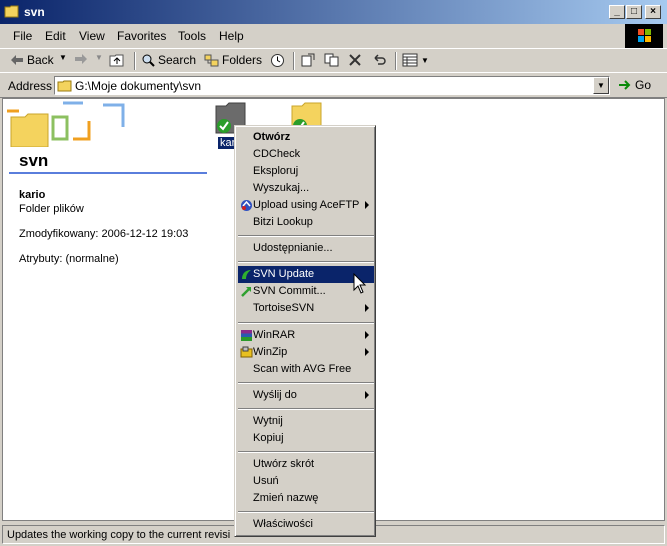  What do you see at coordinates (425, 60) in the screenshot?
I see `views-dropdown-icon: ▼` at bounding box center [425, 60].